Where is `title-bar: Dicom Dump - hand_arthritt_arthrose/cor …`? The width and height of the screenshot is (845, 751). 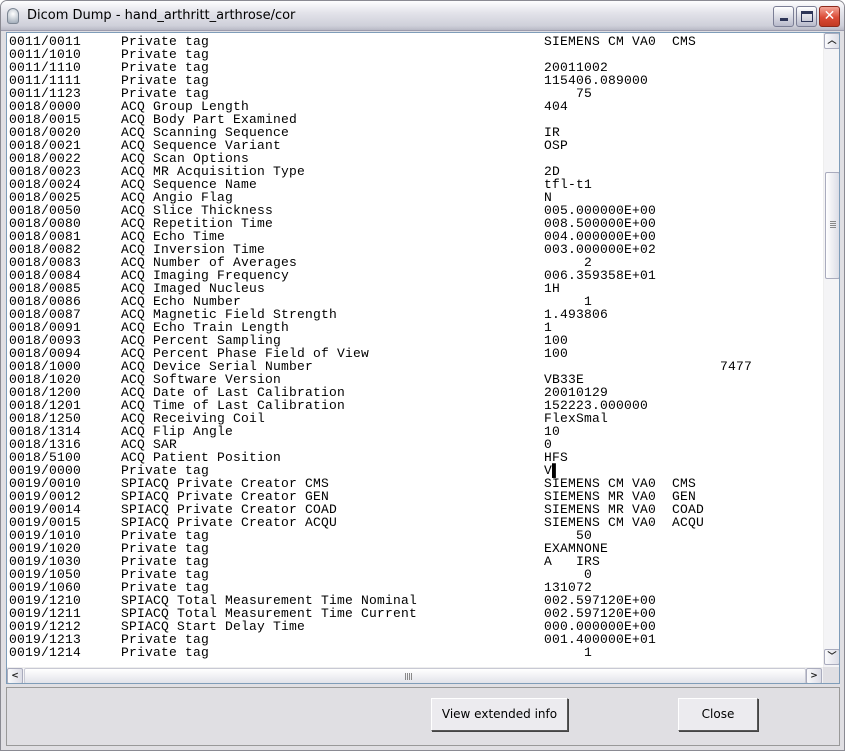 title-bar: Dicom Dump - hand_arthritt_arthrose/cor … is located at coordinates (422, 16).